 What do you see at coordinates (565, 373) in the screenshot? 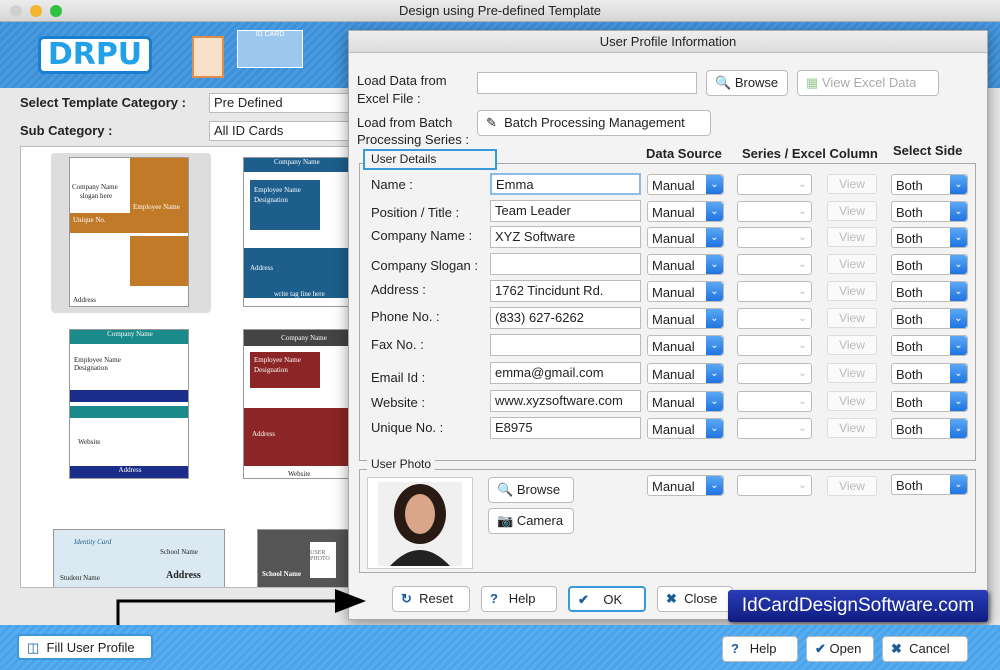
I see `field-input: emma@gmail.com` at bounding box center [565, 373].